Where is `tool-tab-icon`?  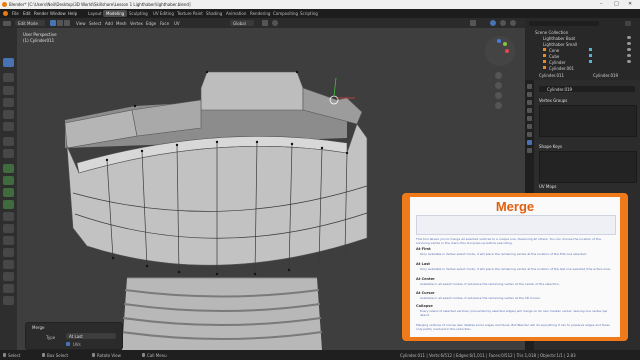 tool-tab-icon is located at coordinates (529, 86).